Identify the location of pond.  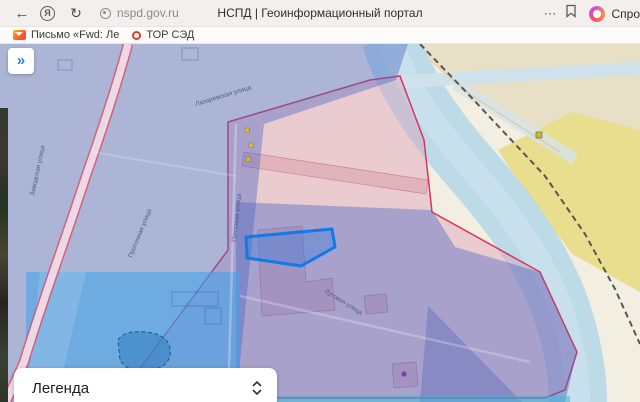
(144, 351).